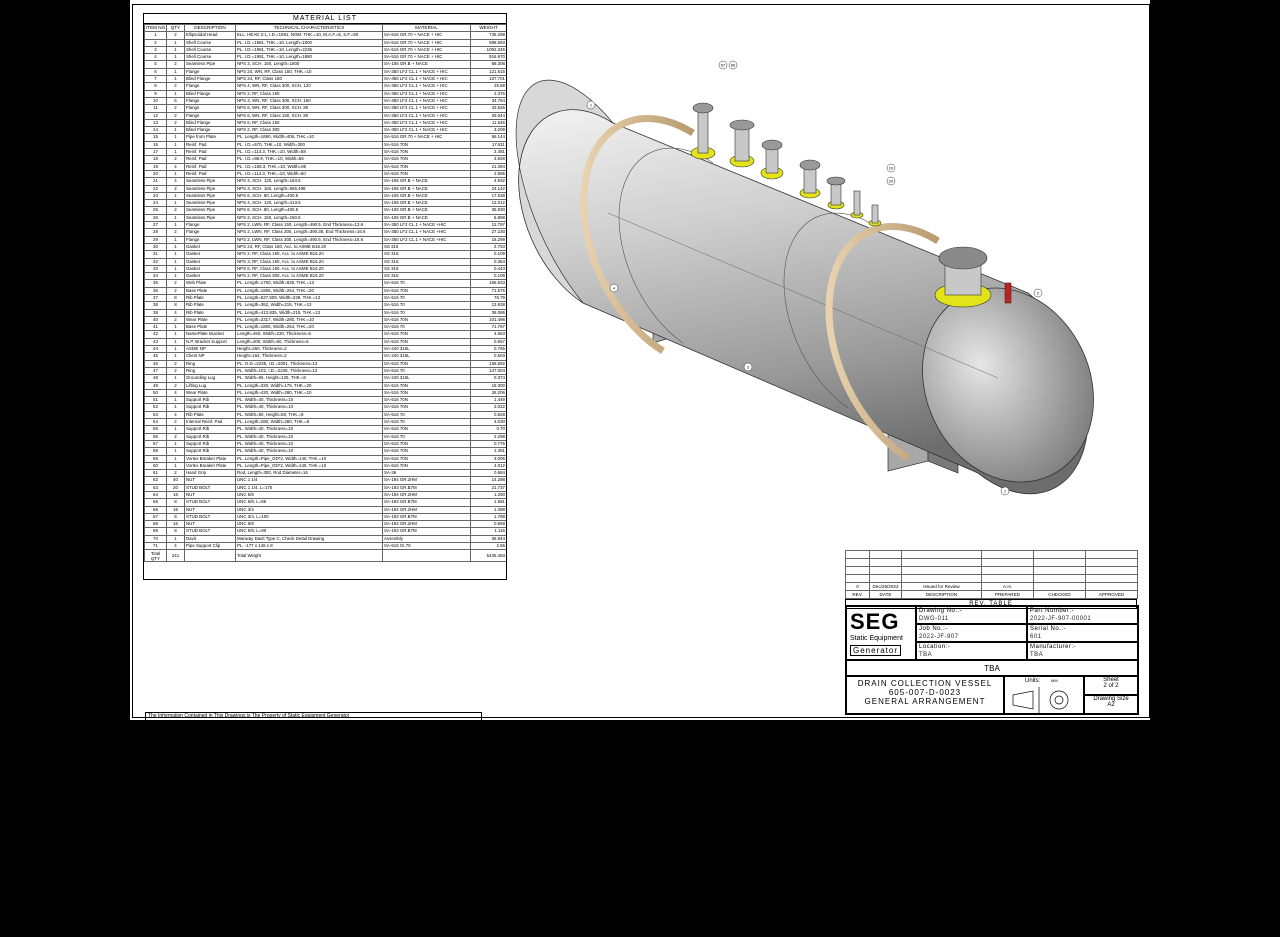  What do you see at coordinates (488, 174) in the screenshot?
I see `table-cell: 2.595` at bounding box center [488, 174].